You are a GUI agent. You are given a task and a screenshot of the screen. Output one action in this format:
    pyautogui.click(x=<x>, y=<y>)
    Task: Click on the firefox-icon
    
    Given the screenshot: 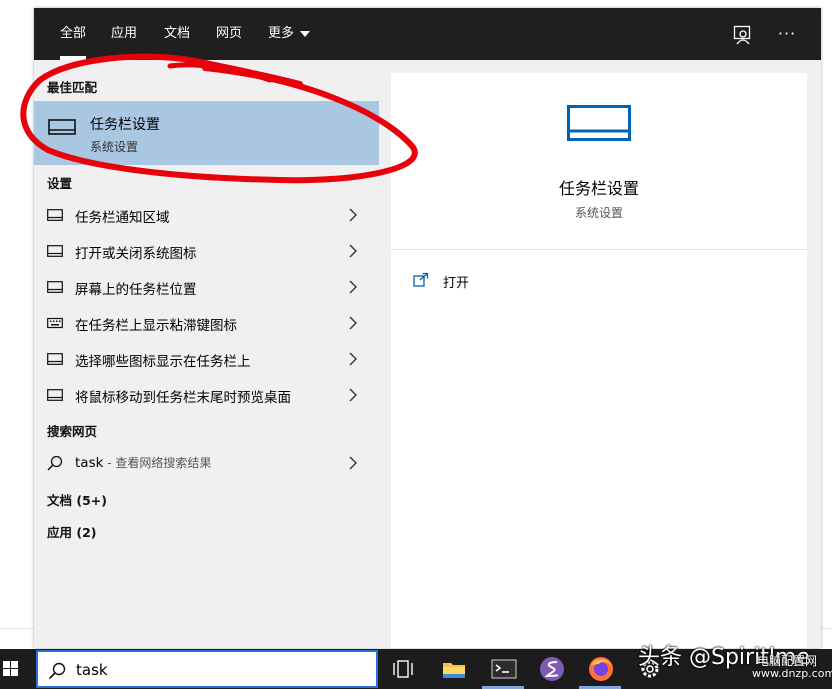 What is the action you would take?
    pyautogui.click(x=601, y=669)
    